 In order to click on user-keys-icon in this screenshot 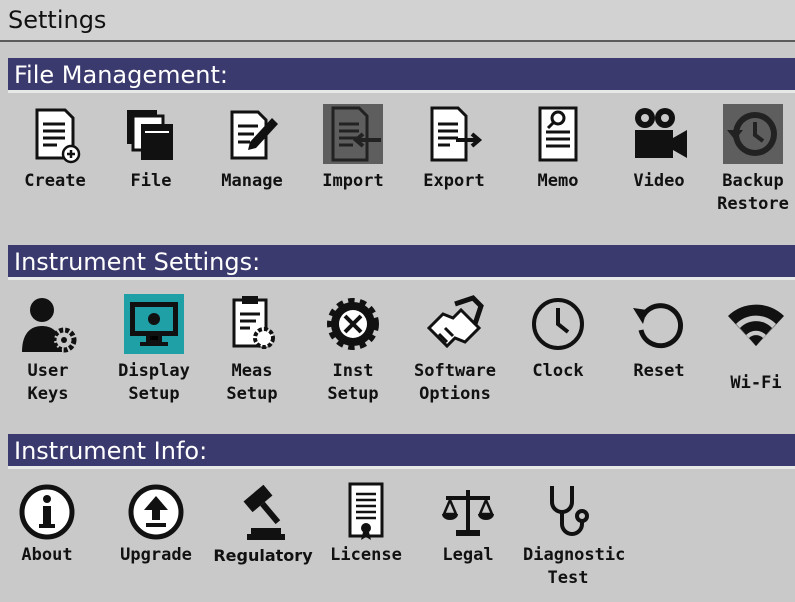, I will do `click(48, 324)`.